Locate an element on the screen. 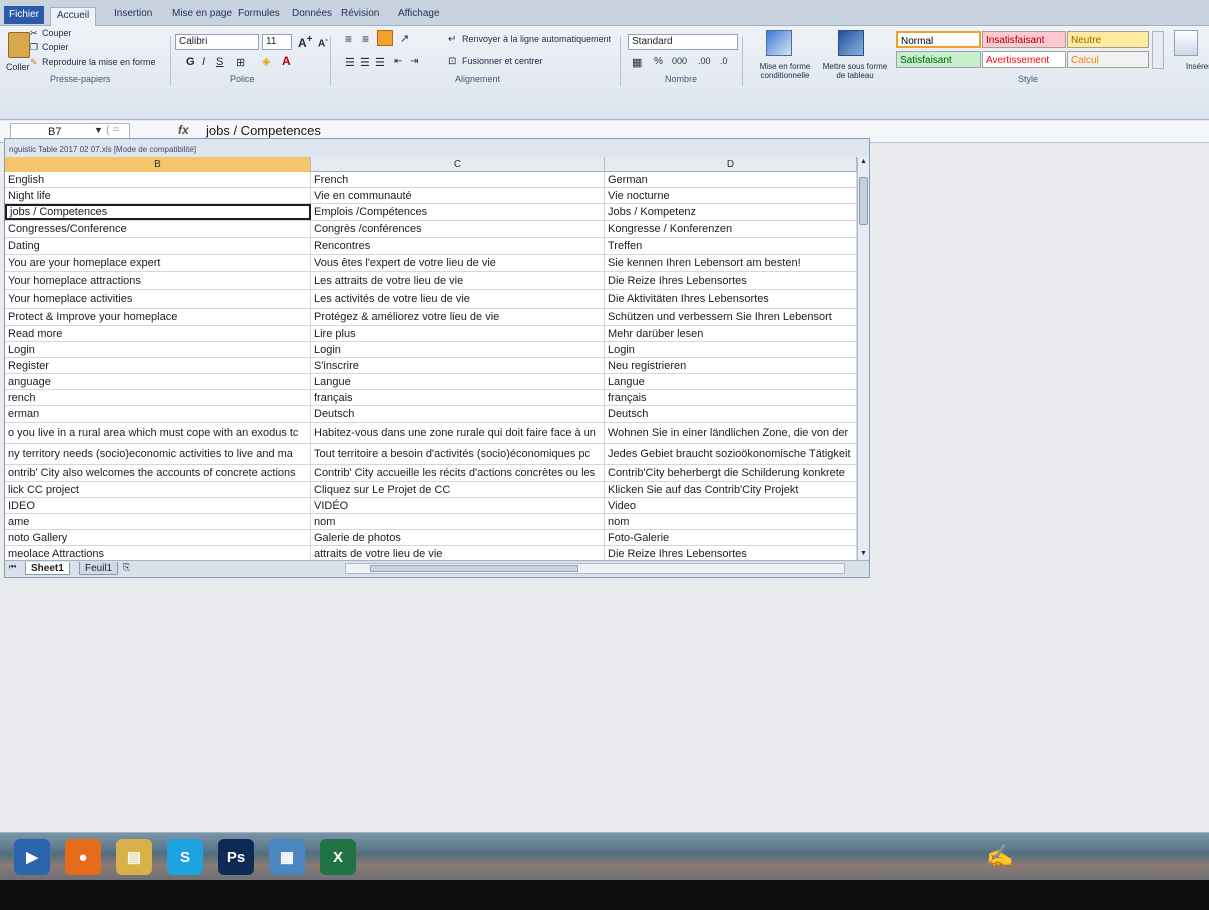 This screenshot has height=910, width=1209. cell-d: Video is located at coordinates (731, 505).